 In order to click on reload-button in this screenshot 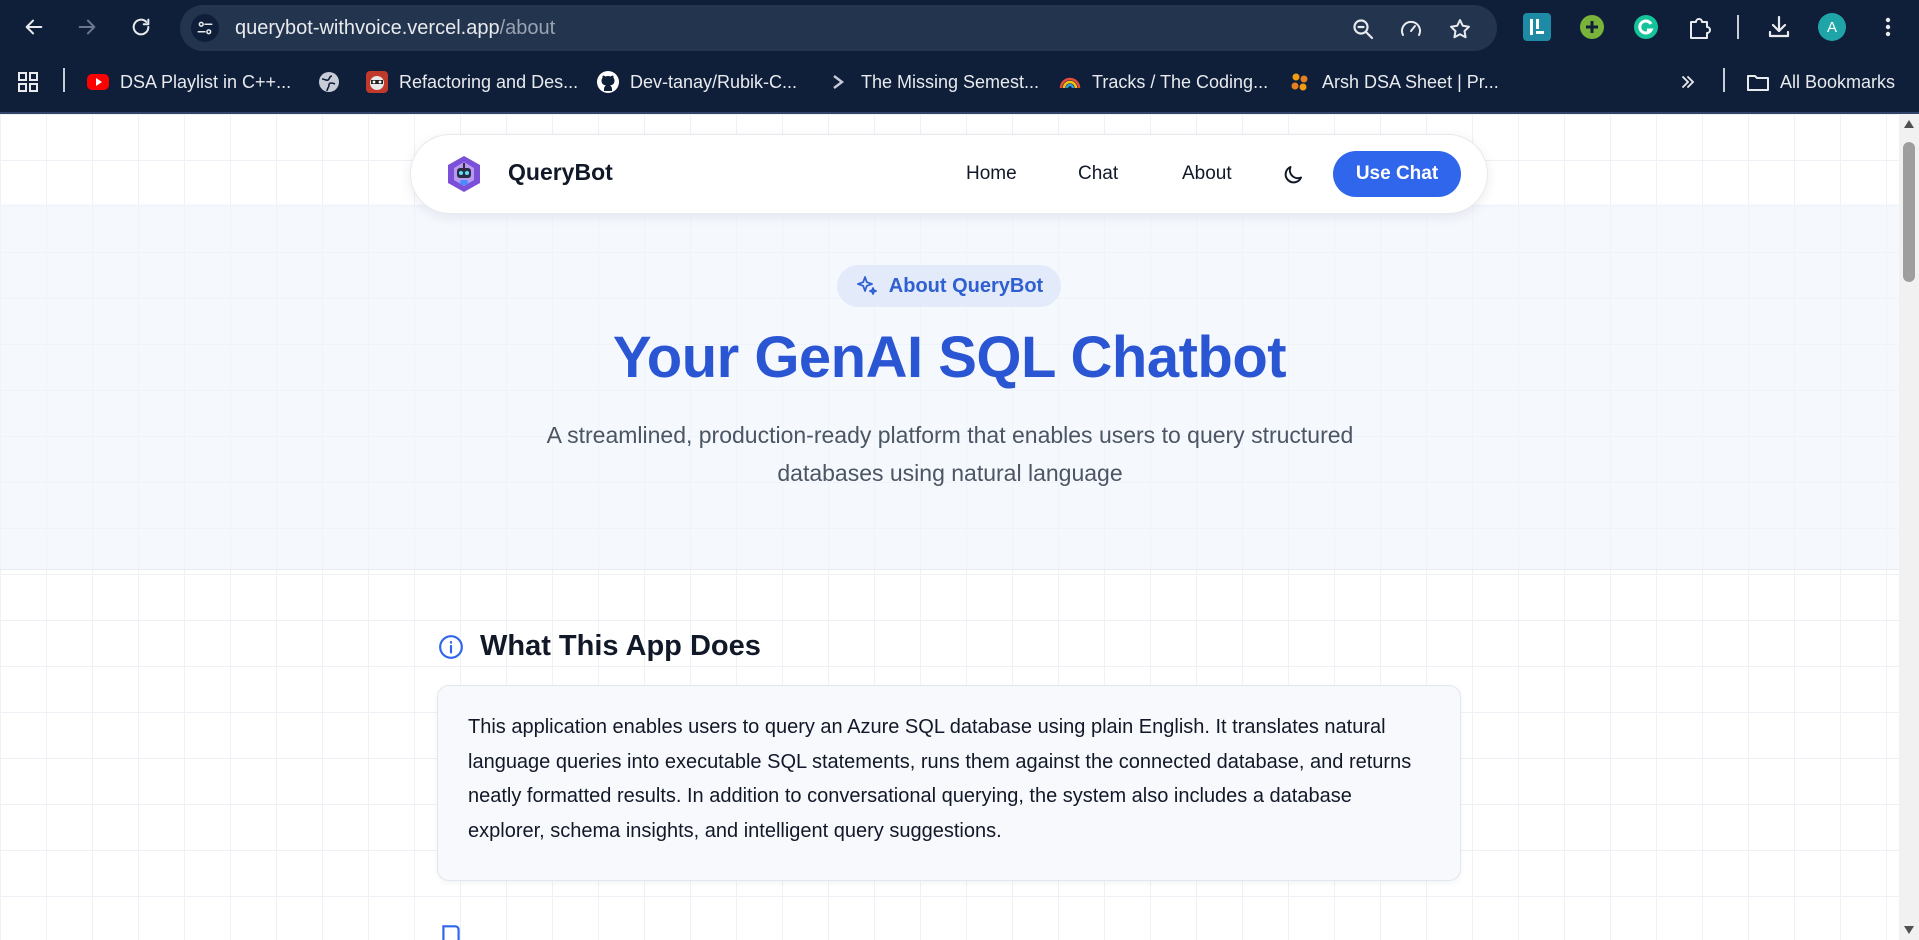, I will do `click(141, 27)`.